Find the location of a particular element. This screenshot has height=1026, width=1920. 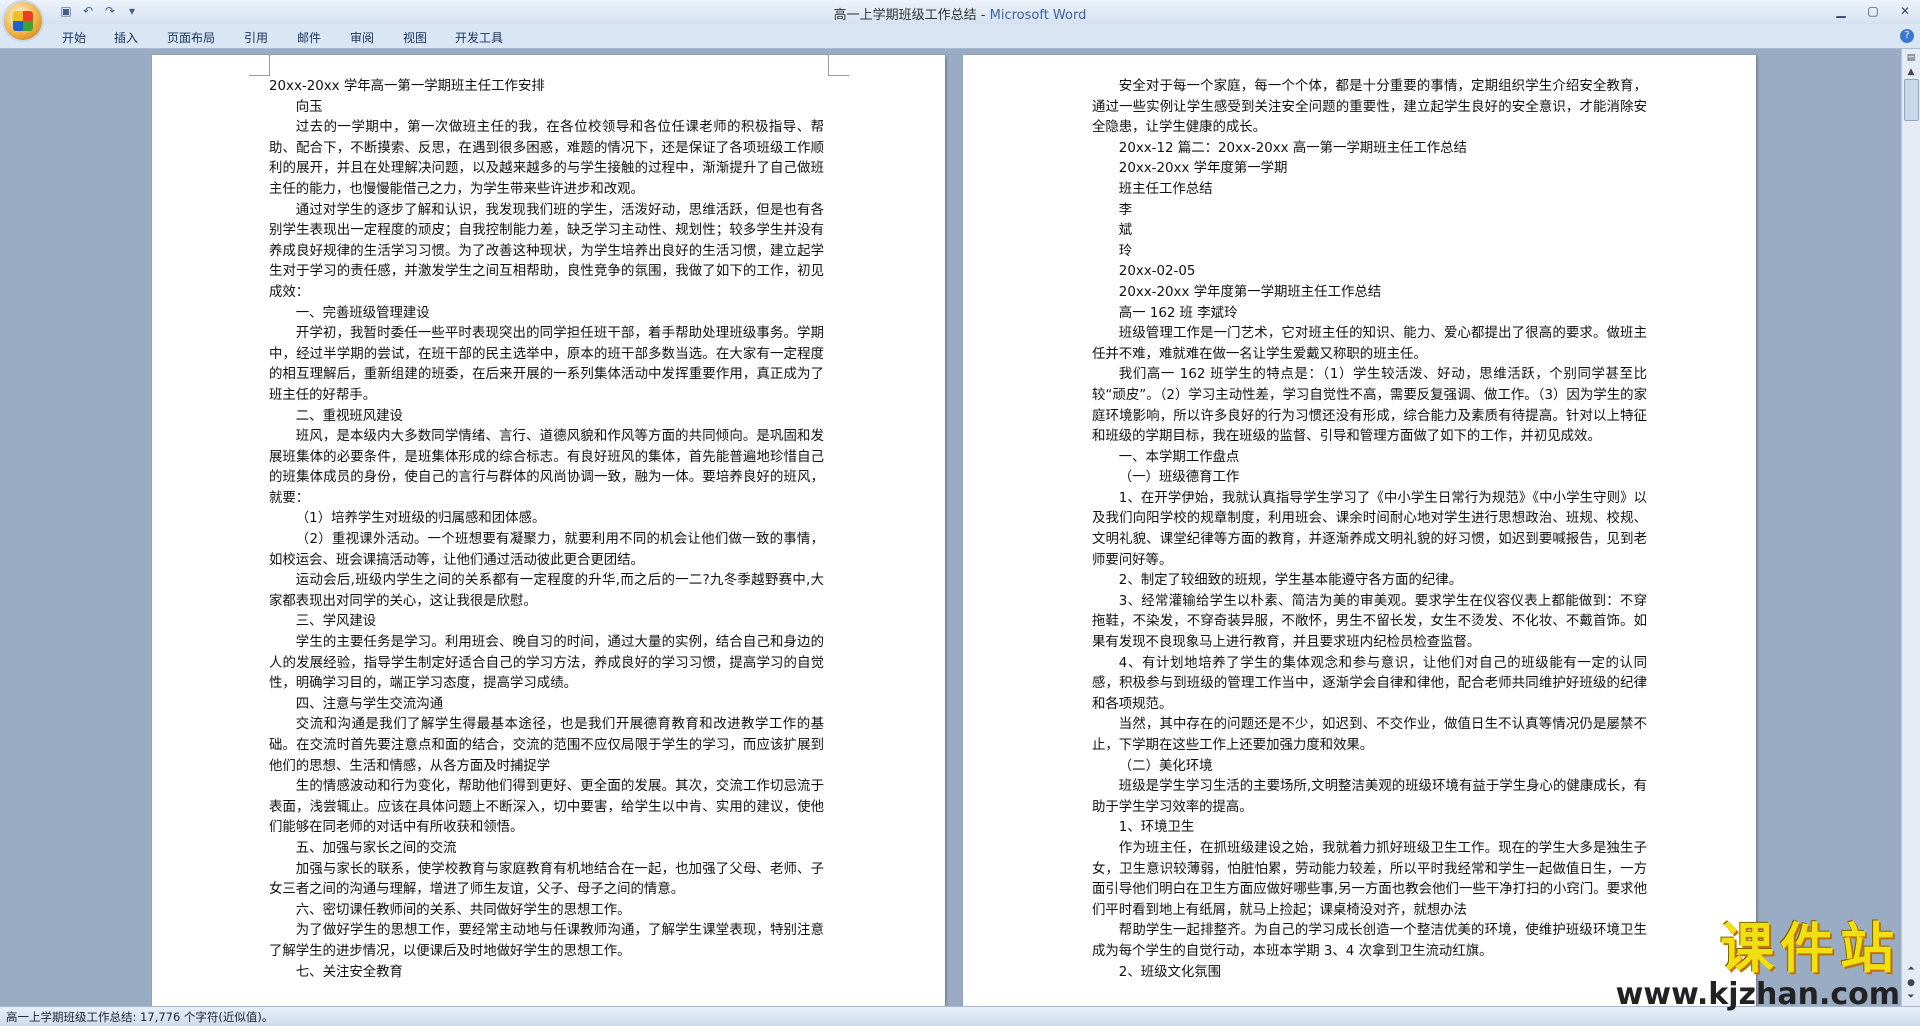

paragraph: 李 is located at coordinates (1125, 210).